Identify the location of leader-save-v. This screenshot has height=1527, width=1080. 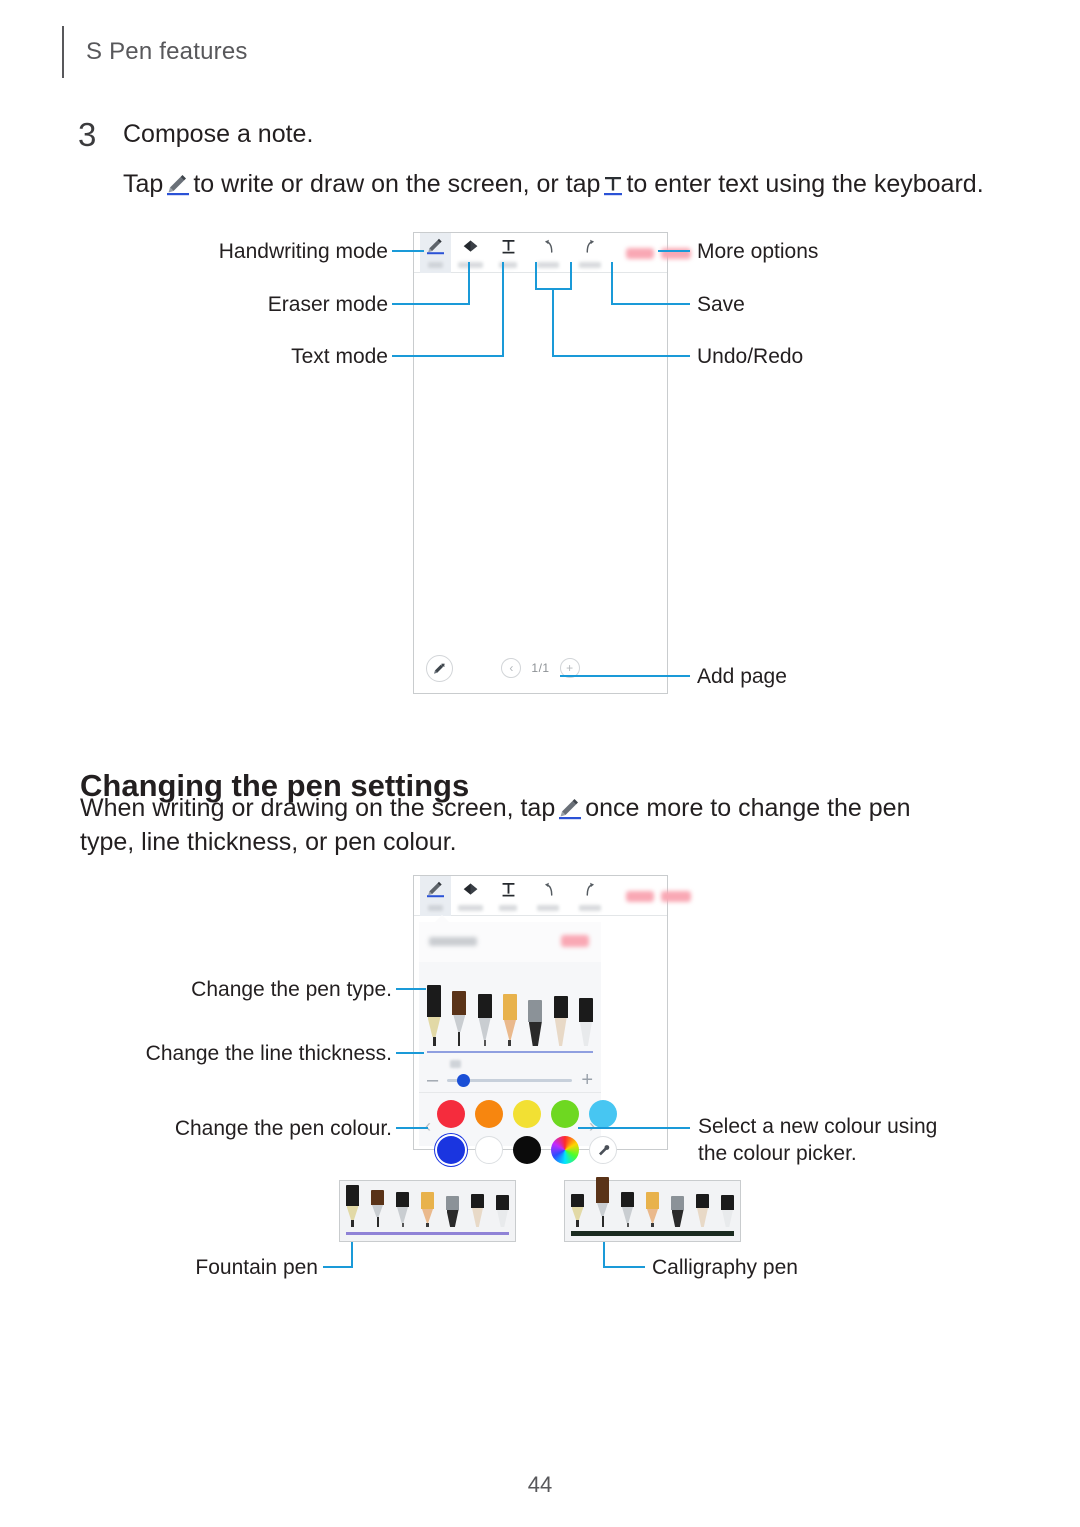
(612, 282).